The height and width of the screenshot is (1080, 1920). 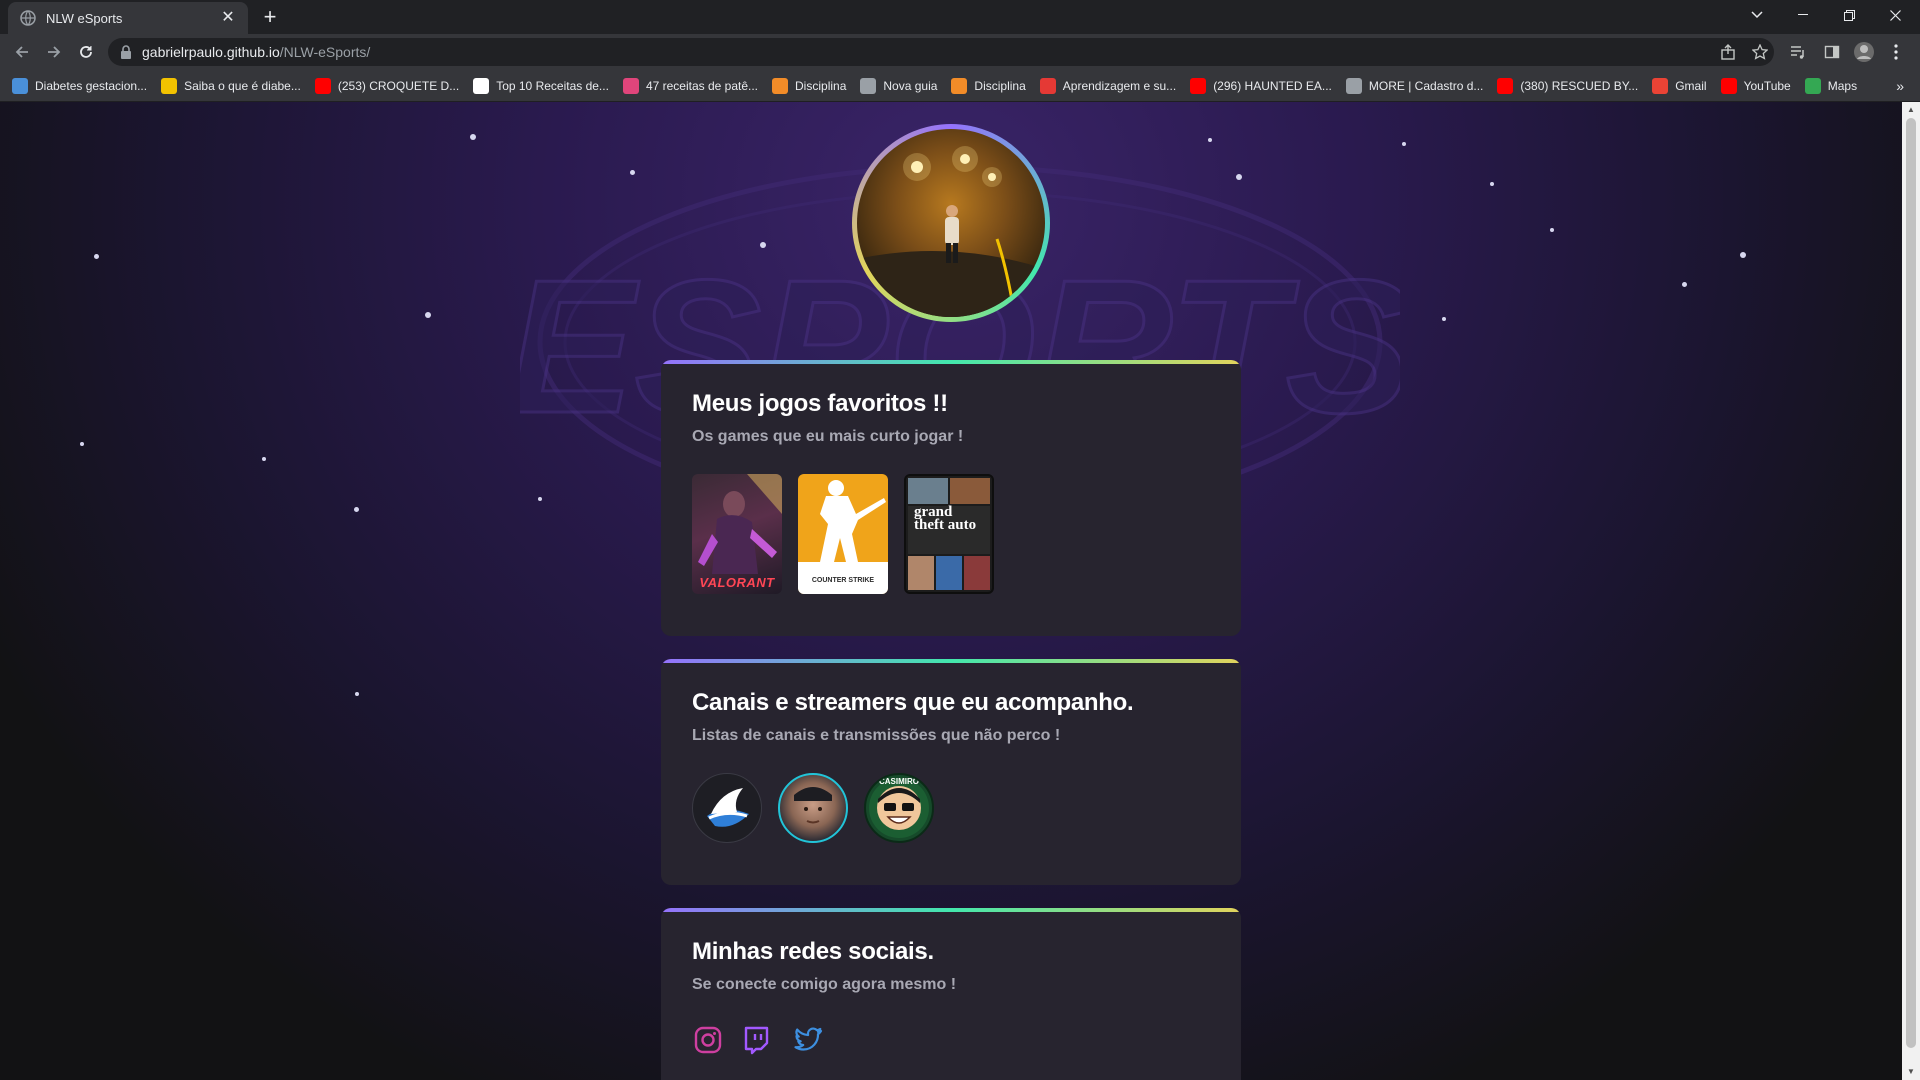 What do you see at coordinates (1767, 85) in the screenshot?
I see `bookmark-label: YouTube` at bounding box center [1767, 85].